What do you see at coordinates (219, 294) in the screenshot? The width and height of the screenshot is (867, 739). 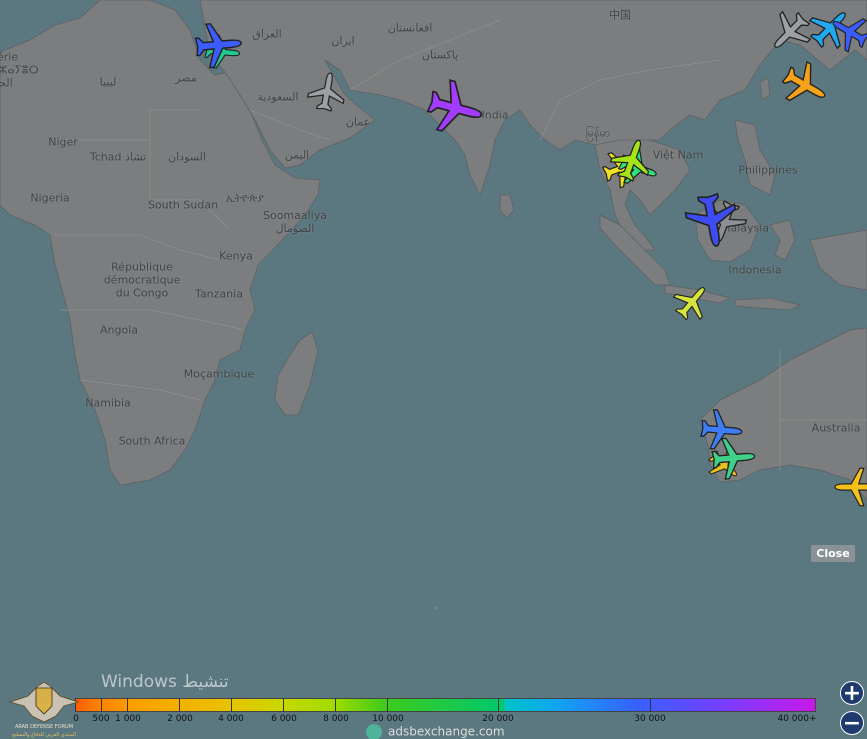 I see `label-tanzania: Tanzania` at bounding box center [219, 294].